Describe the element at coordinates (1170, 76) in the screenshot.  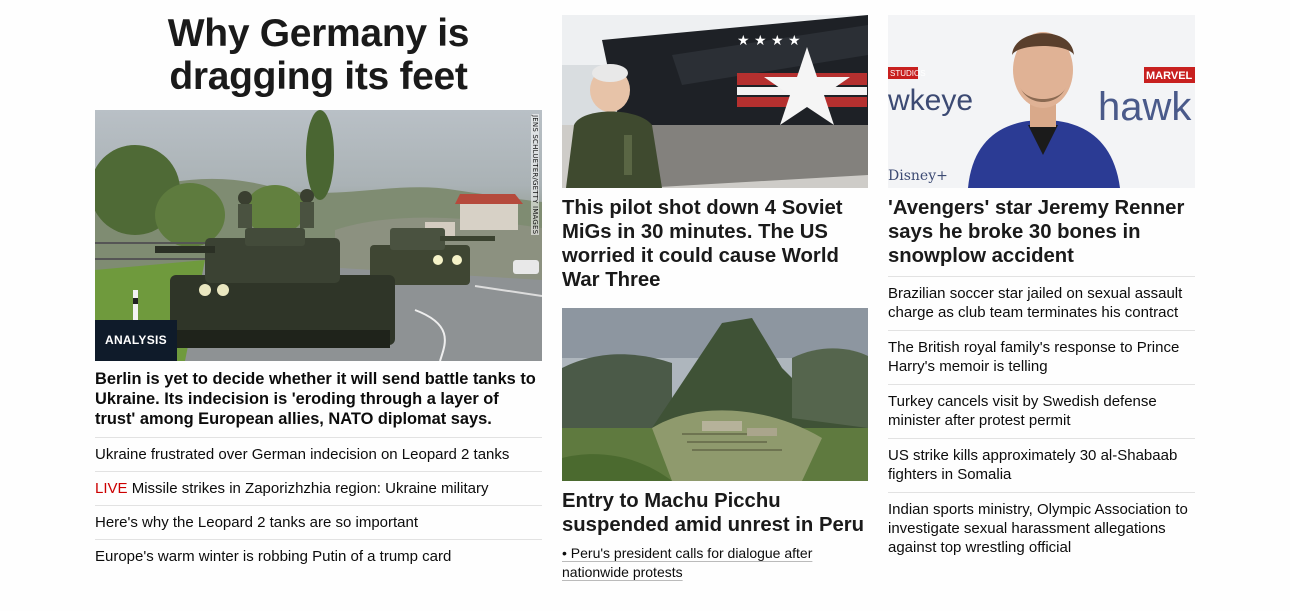
I see `backdrop-brand: MARVEL STUD` at that location.